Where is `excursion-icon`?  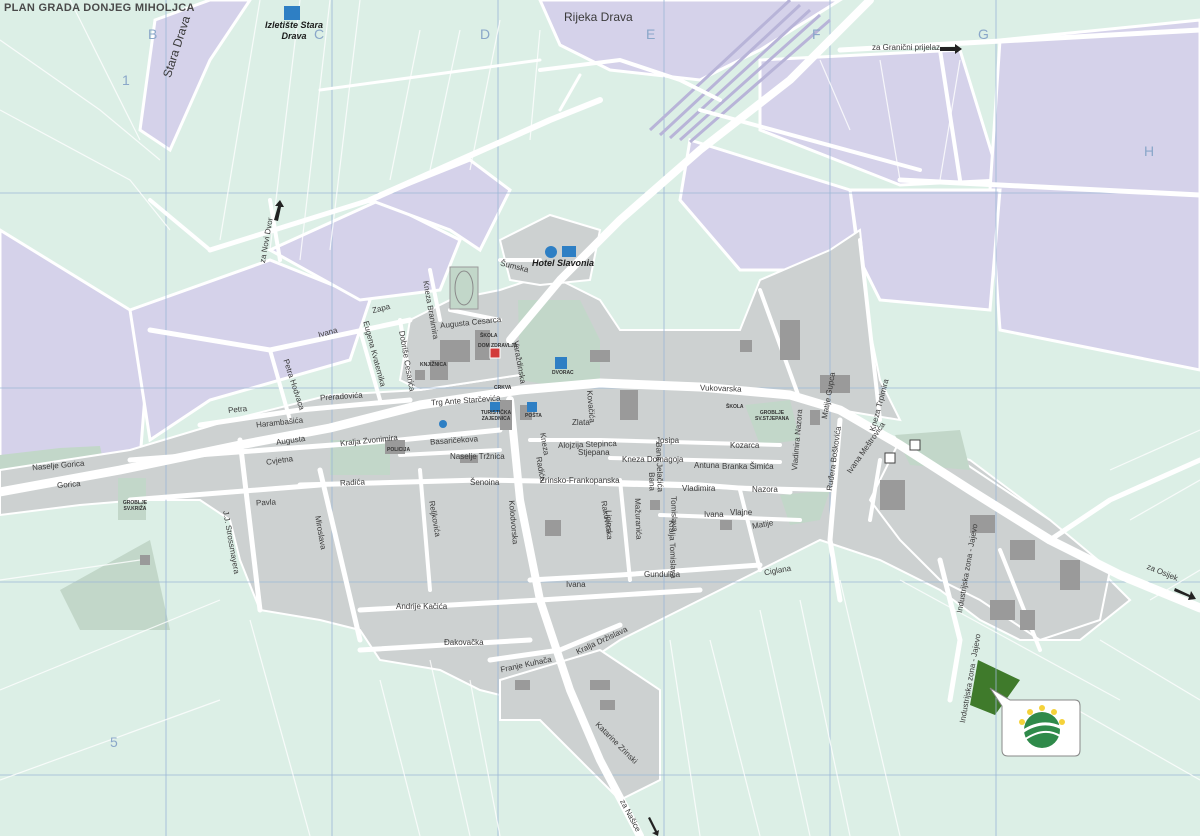 excursion-icon is located at coordinates (292, 13).